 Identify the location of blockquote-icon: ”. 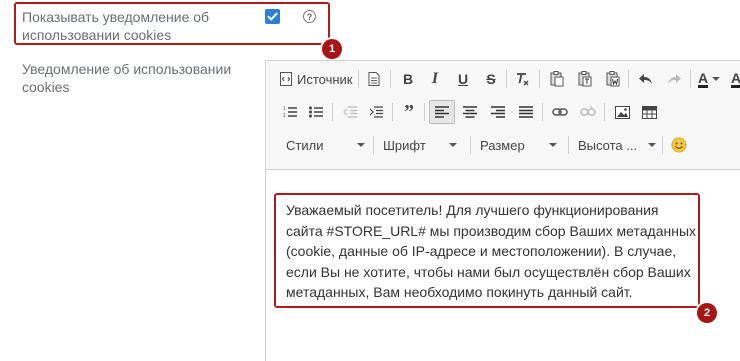
(409, 112).